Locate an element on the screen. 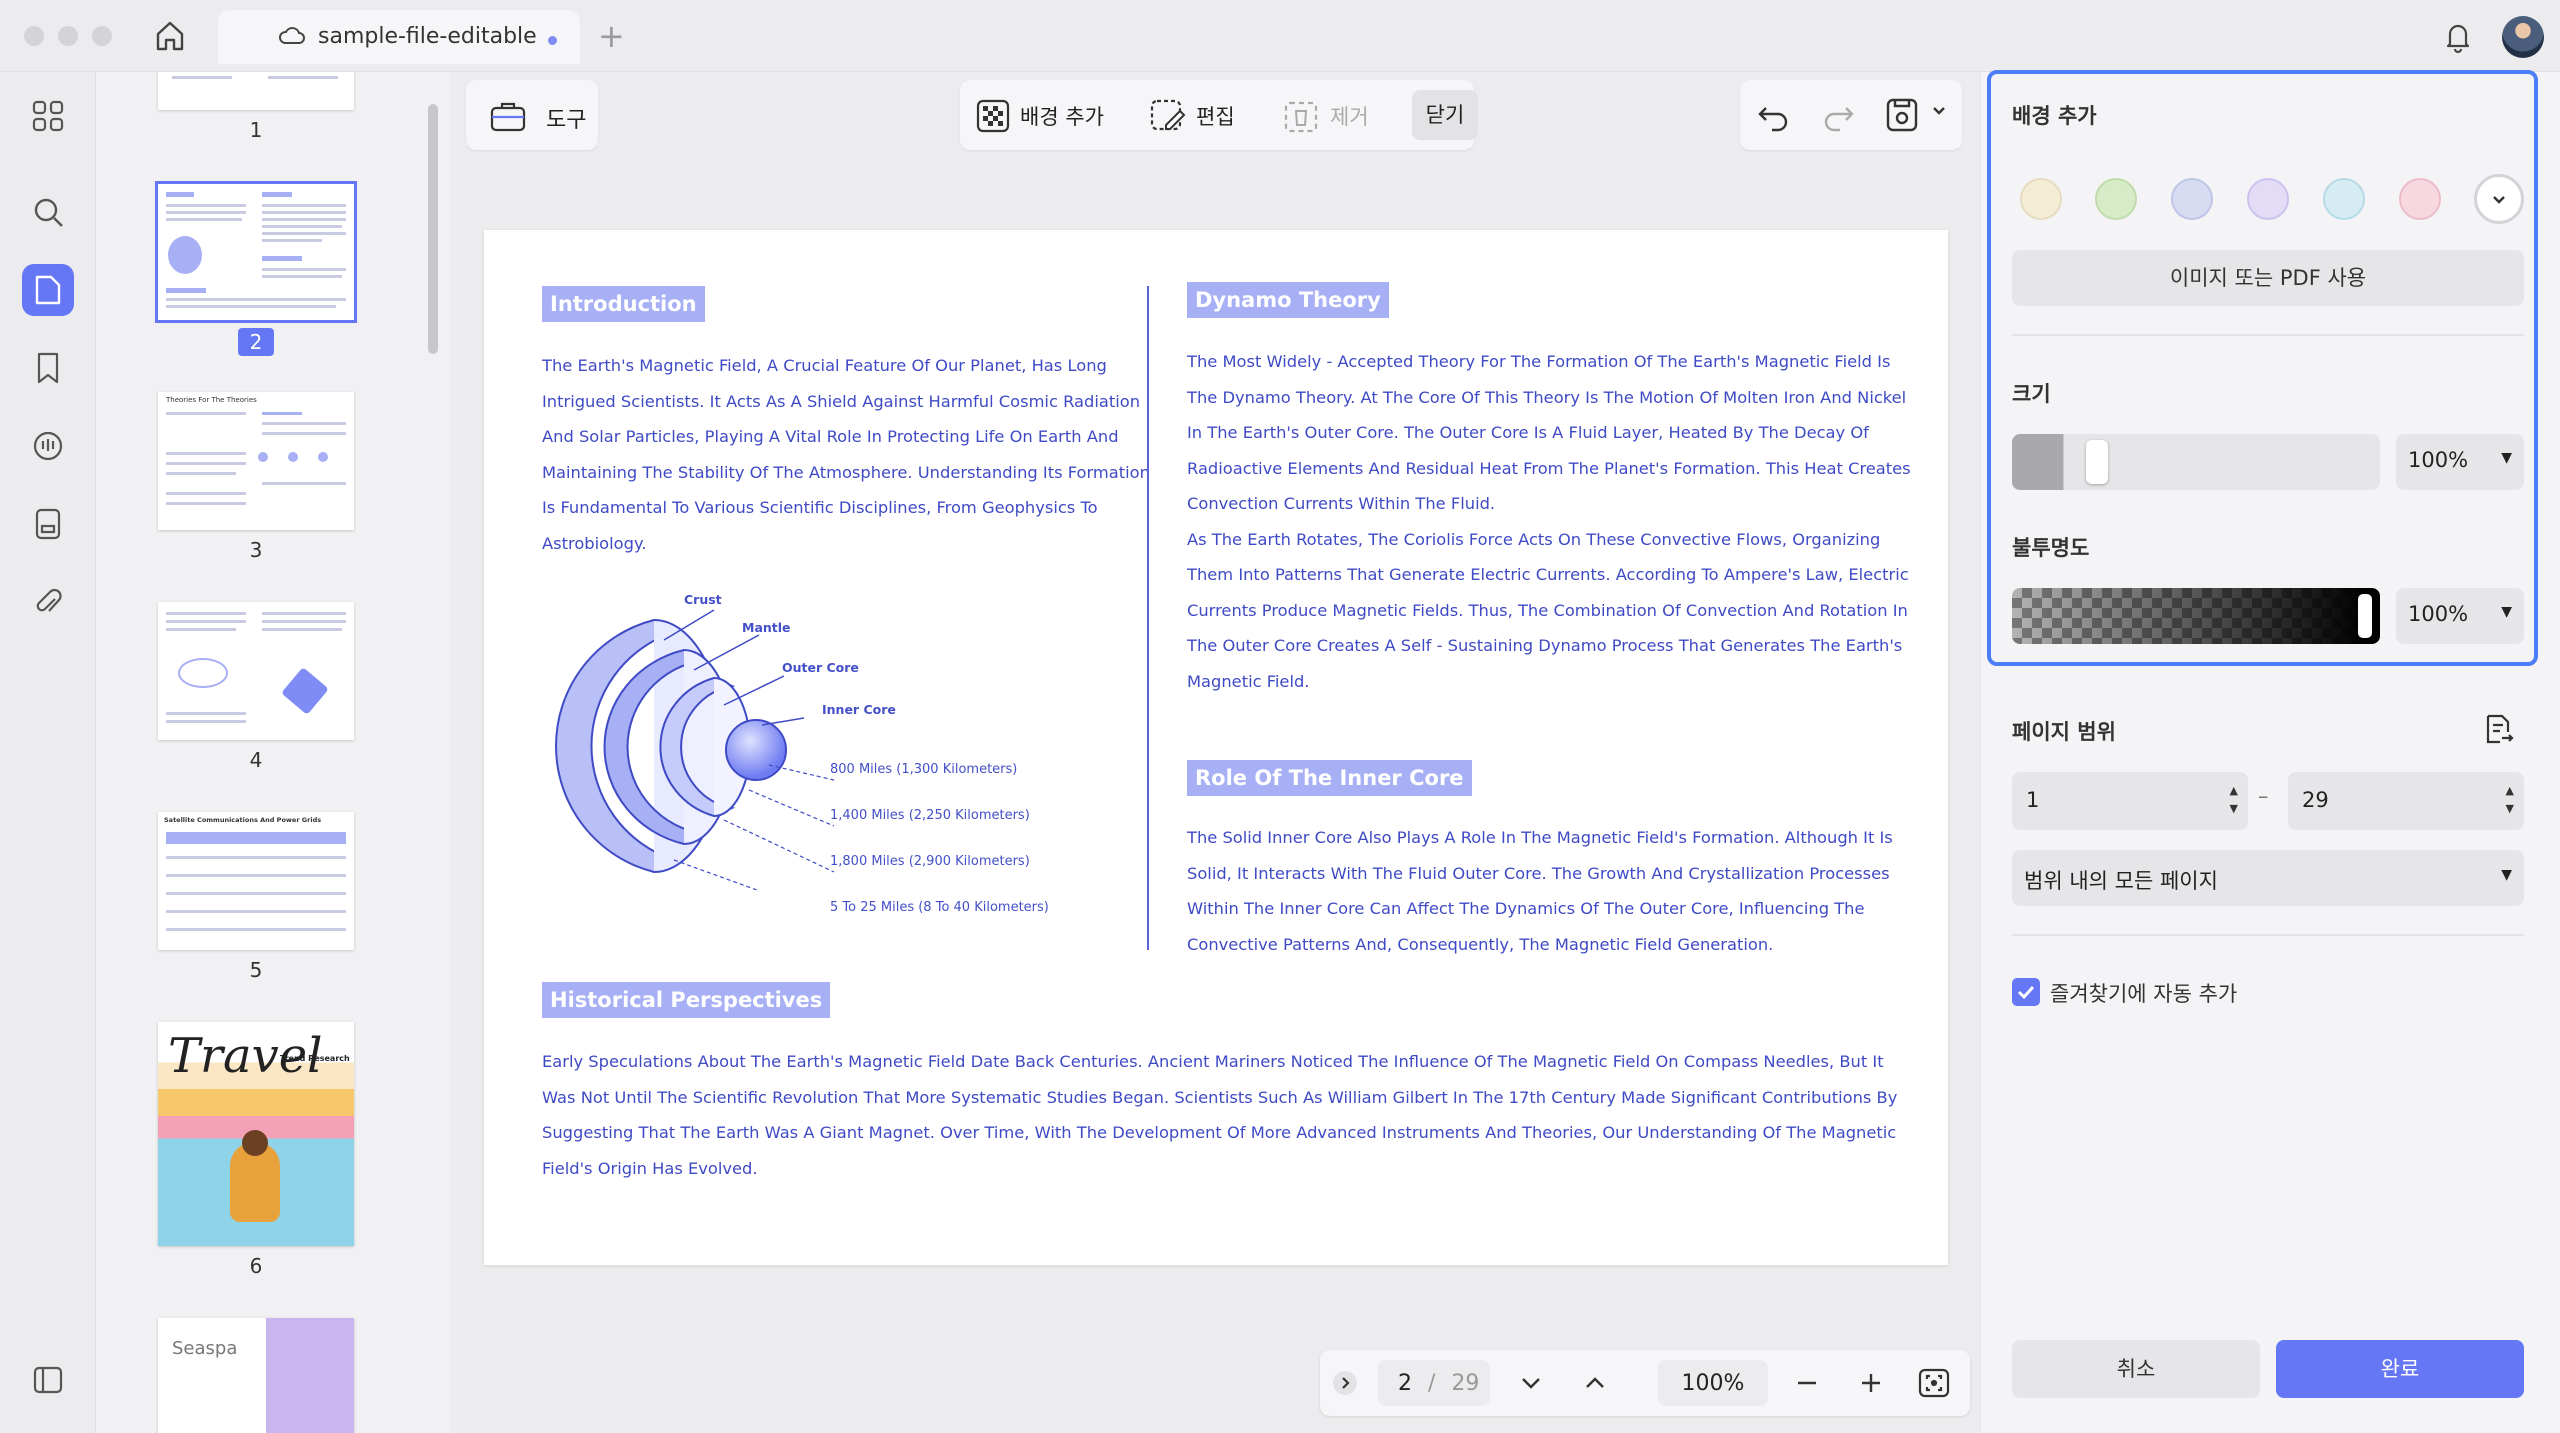  zoom-in-icon is located at coordinates (1871, 1385).